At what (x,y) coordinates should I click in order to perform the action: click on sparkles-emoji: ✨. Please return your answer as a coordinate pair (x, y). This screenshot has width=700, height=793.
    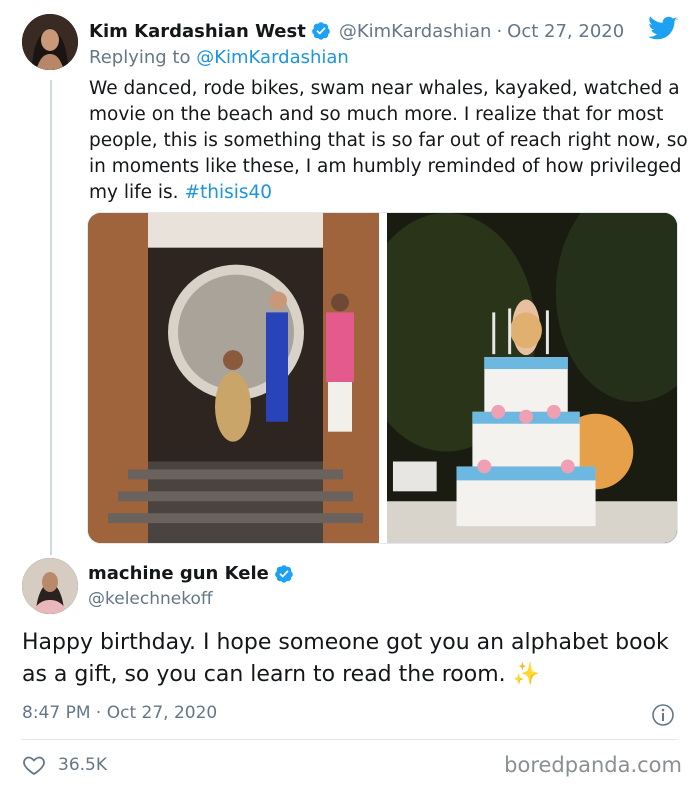
    Looking at the image, I should click on (526, 674).